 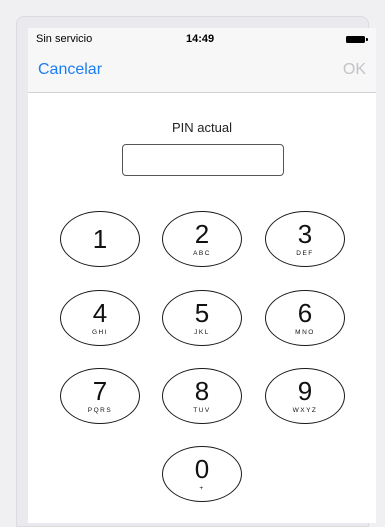 I want to click on keypad-key-3: 3 DEF, so click(x=305, y=239).